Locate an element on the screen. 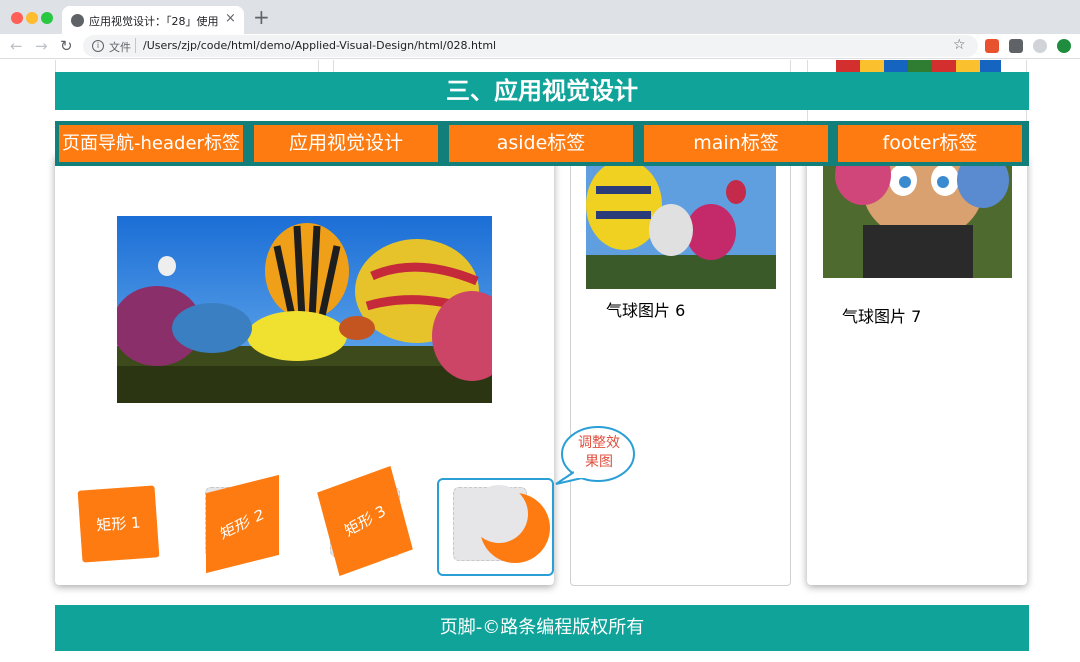  address-divider is located at coordinates (135, 45).